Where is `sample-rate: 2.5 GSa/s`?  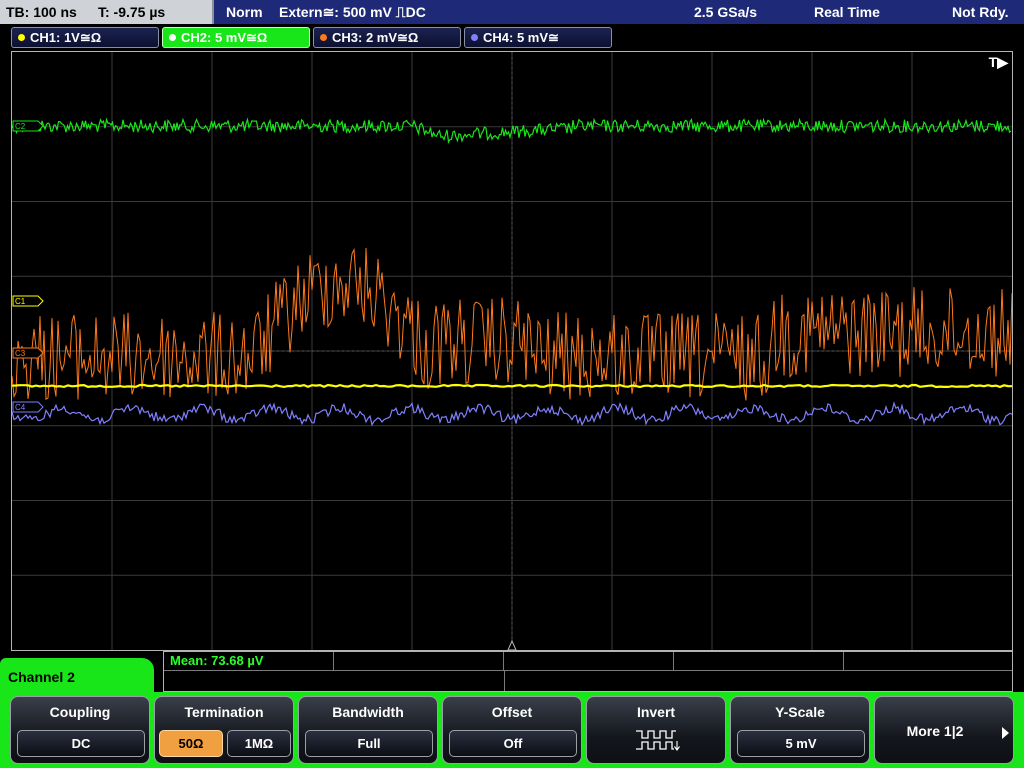 sample-rate: 2.5 GSa/s is located at coordinates (726, 12).